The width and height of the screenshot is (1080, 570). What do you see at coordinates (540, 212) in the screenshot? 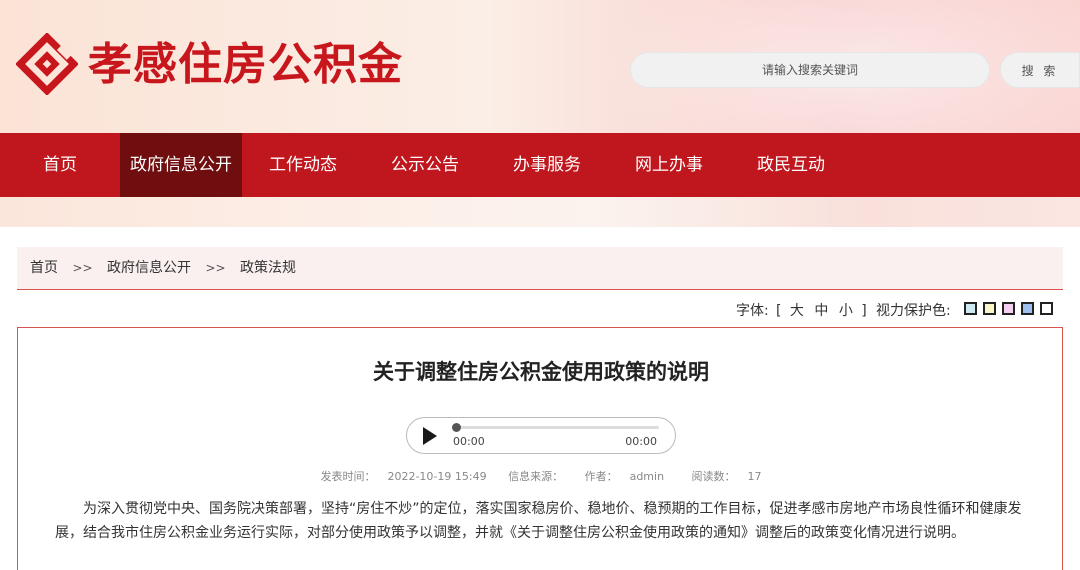
I see `banner-strip` at bounding box center [540, 212].